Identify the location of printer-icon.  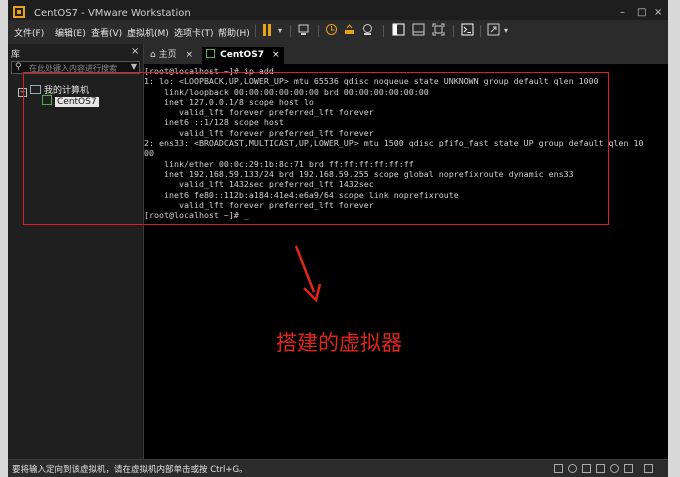
(628, 468).